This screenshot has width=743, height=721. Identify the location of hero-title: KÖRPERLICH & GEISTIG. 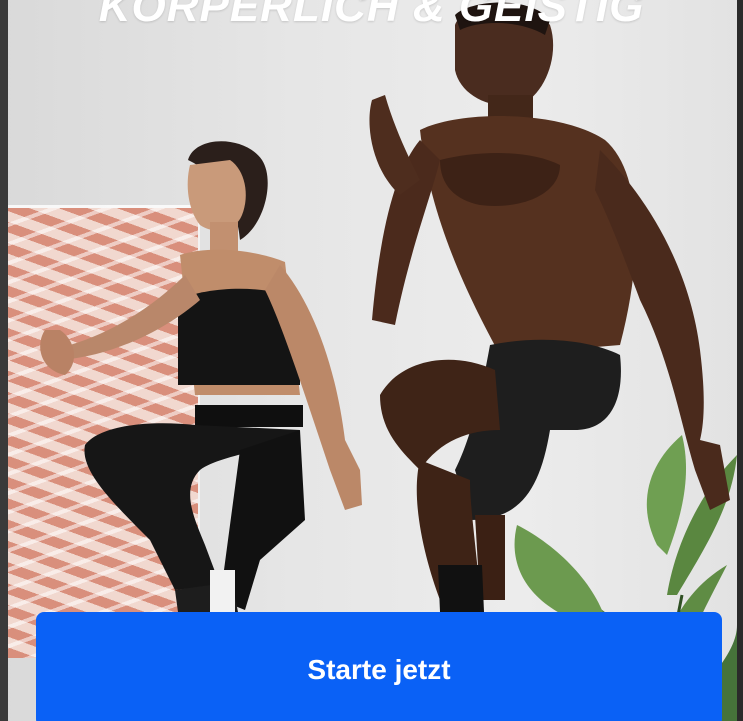
(371, 15).